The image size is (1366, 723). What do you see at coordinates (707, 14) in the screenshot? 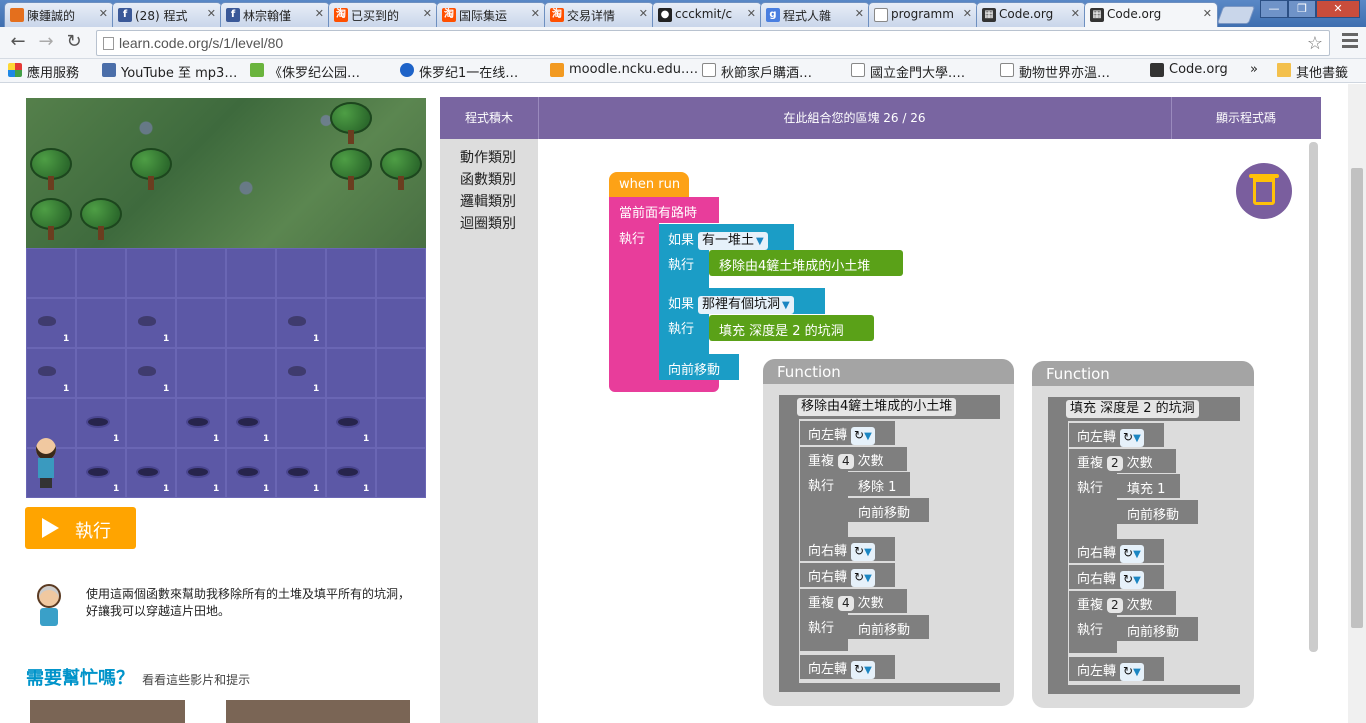
I see `browser-tab: ● ccckmit/c ✕` at bounding box center [707, 14].